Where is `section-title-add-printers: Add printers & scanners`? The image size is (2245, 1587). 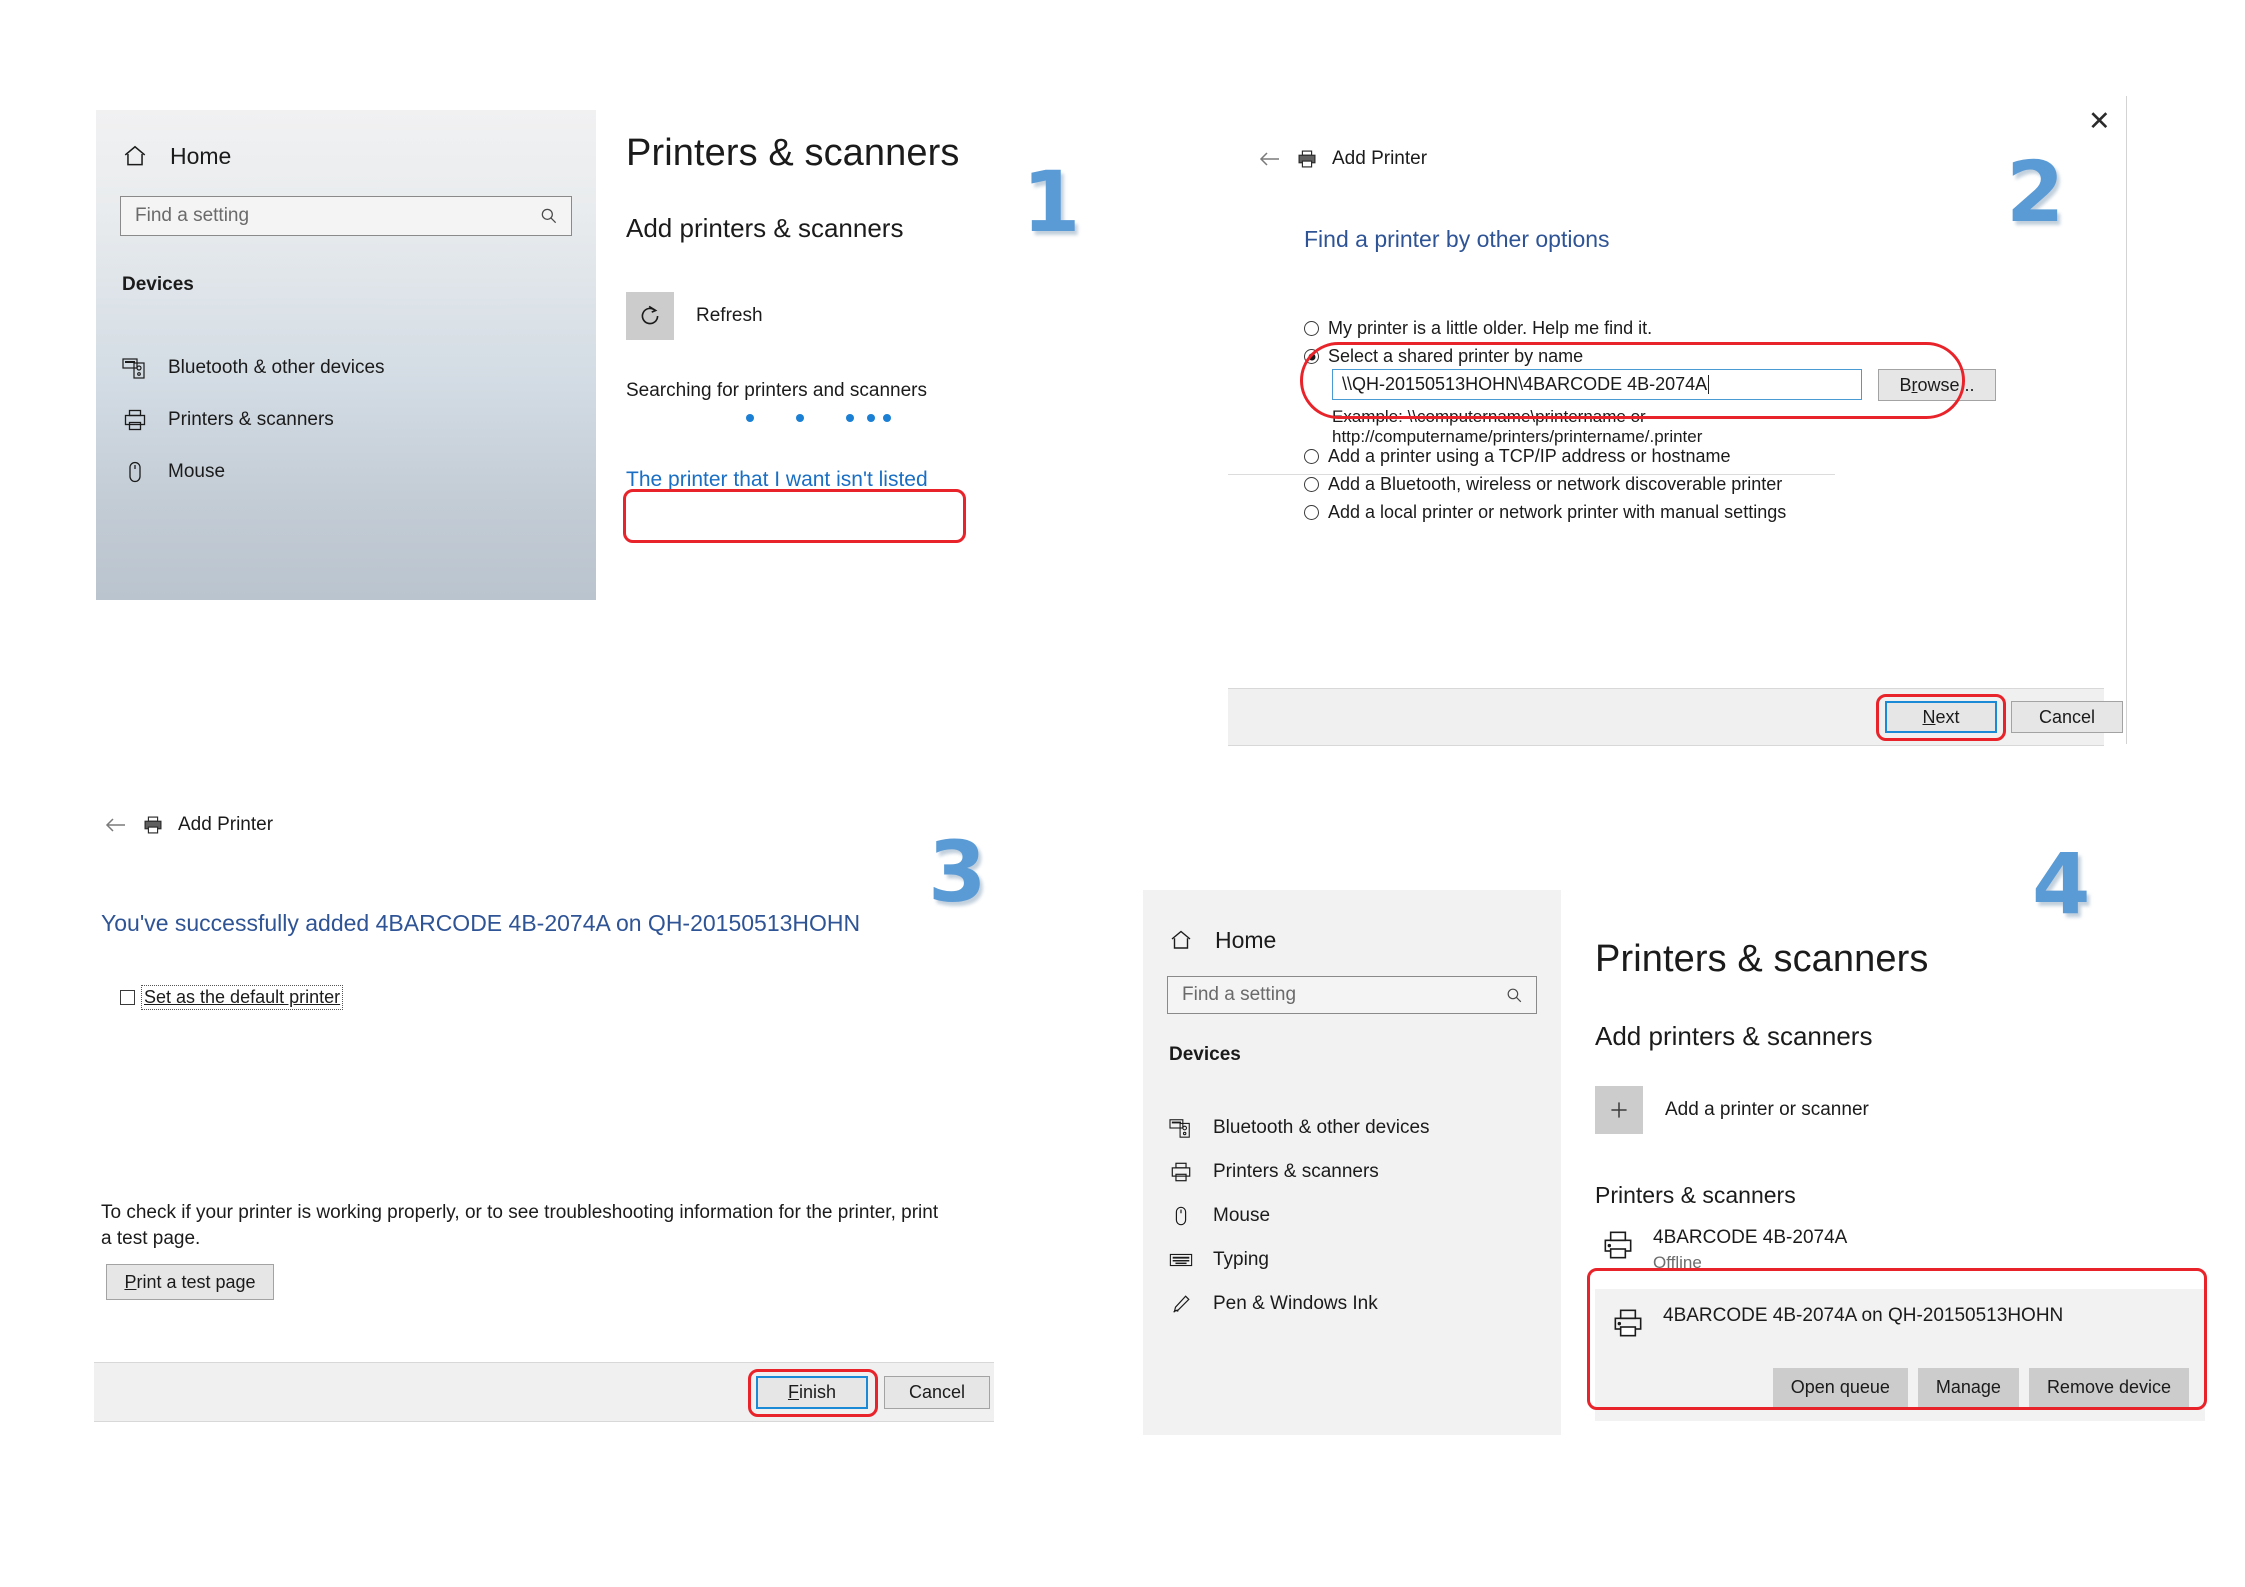 section-title-add-printers: Add printers & scanners is located at coordinates (1734, 1036).